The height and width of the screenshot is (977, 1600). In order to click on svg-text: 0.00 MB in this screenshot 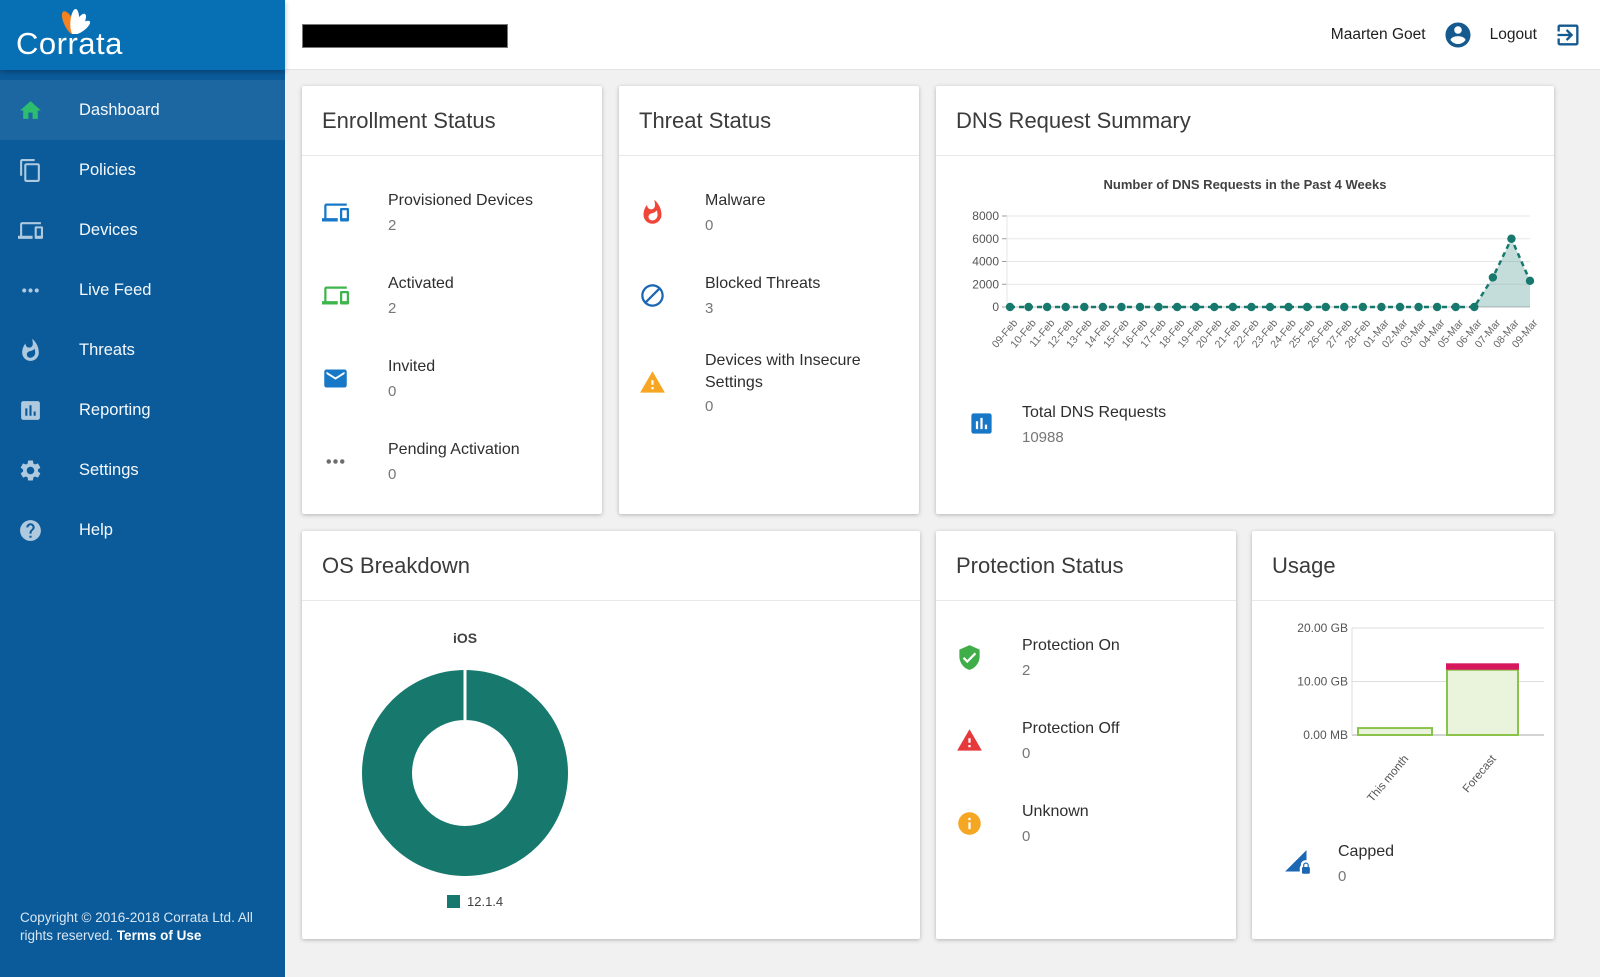, I will do `click(1325, 735)`.